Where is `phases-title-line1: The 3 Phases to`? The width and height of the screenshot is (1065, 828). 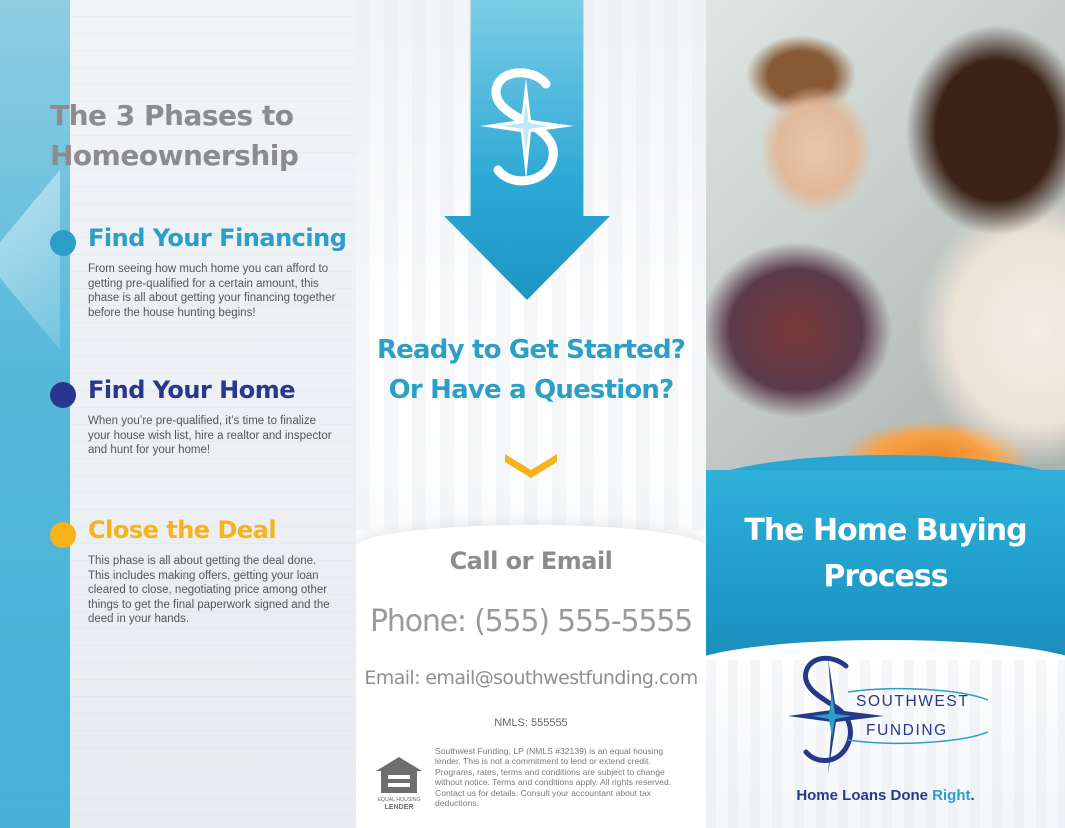
phases-title-line1: The 3 Phases to is located at coordinates (172, 115).